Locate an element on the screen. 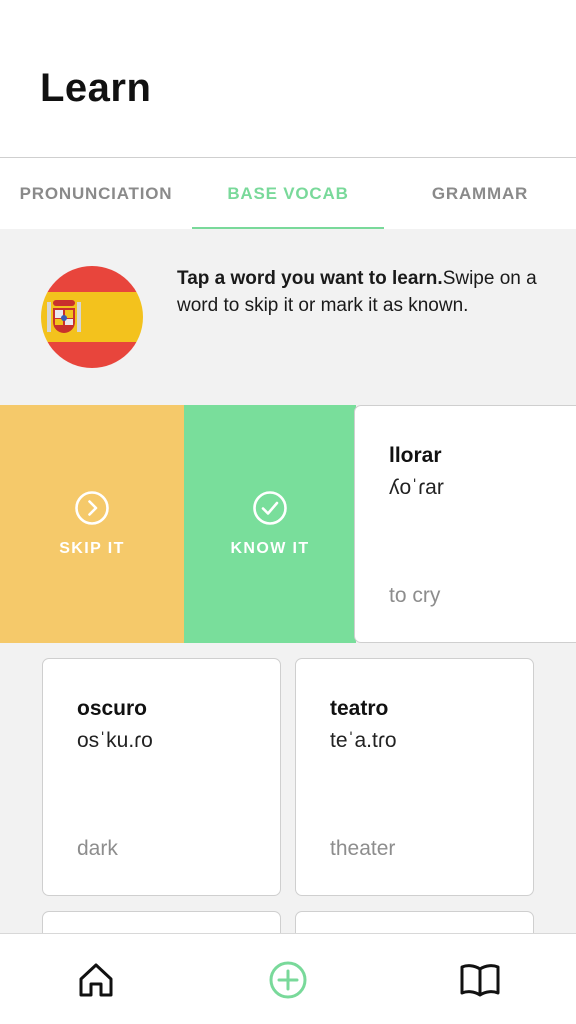 This screenshot has width=576, height=1024. tab-base-vocab: BASE VOCAB is located at coordinates (288, 193).